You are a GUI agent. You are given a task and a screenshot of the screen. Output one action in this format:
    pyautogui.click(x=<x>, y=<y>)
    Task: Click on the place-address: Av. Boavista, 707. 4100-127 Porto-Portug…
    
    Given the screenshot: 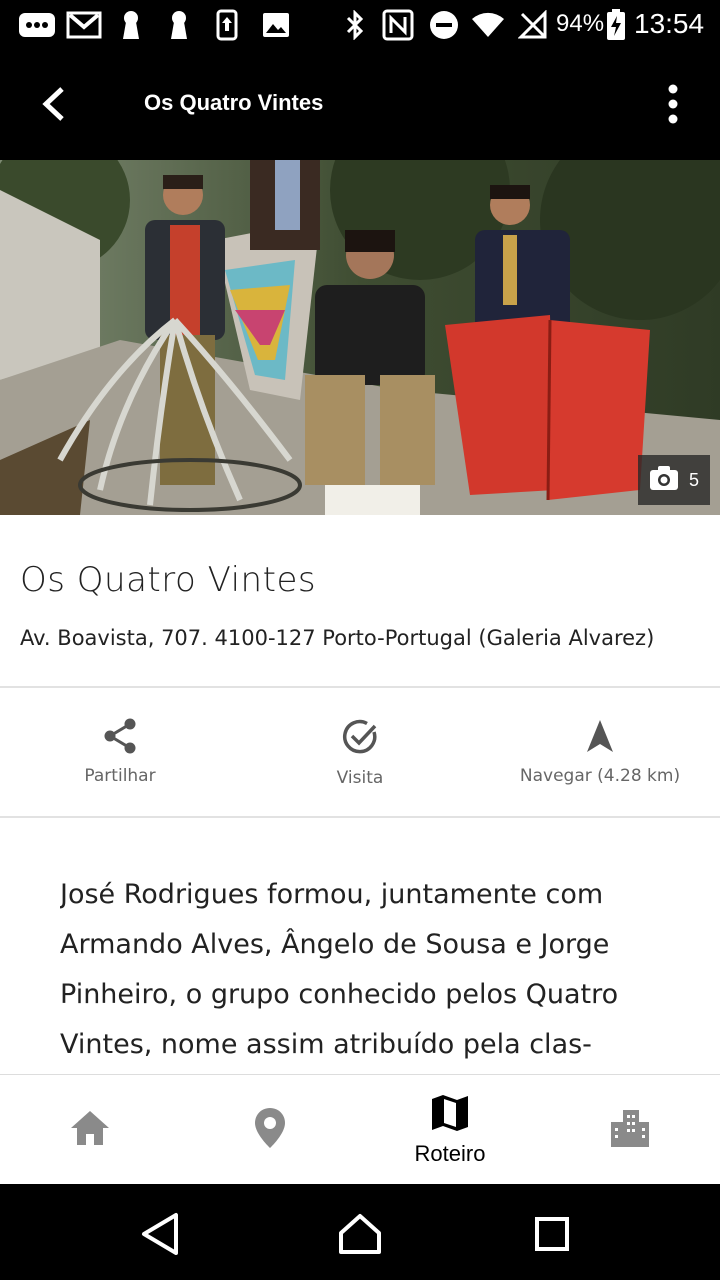 What is the action you would take?
    pyautogui.click(x=337, y=638)
    